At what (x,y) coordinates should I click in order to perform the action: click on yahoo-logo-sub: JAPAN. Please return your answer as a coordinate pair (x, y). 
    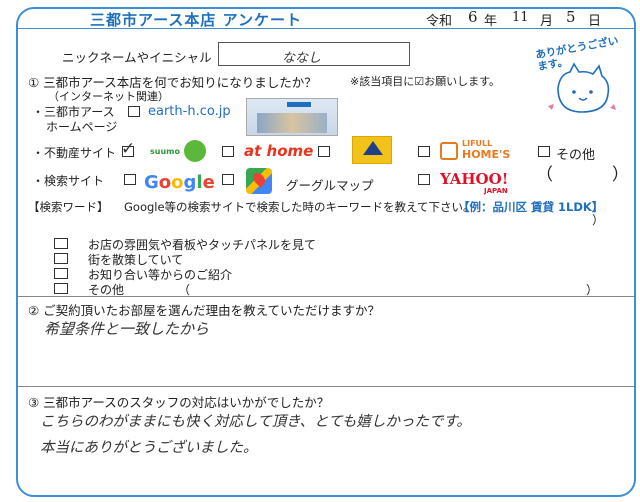
    Looking at the image, I should click on (496, 191).